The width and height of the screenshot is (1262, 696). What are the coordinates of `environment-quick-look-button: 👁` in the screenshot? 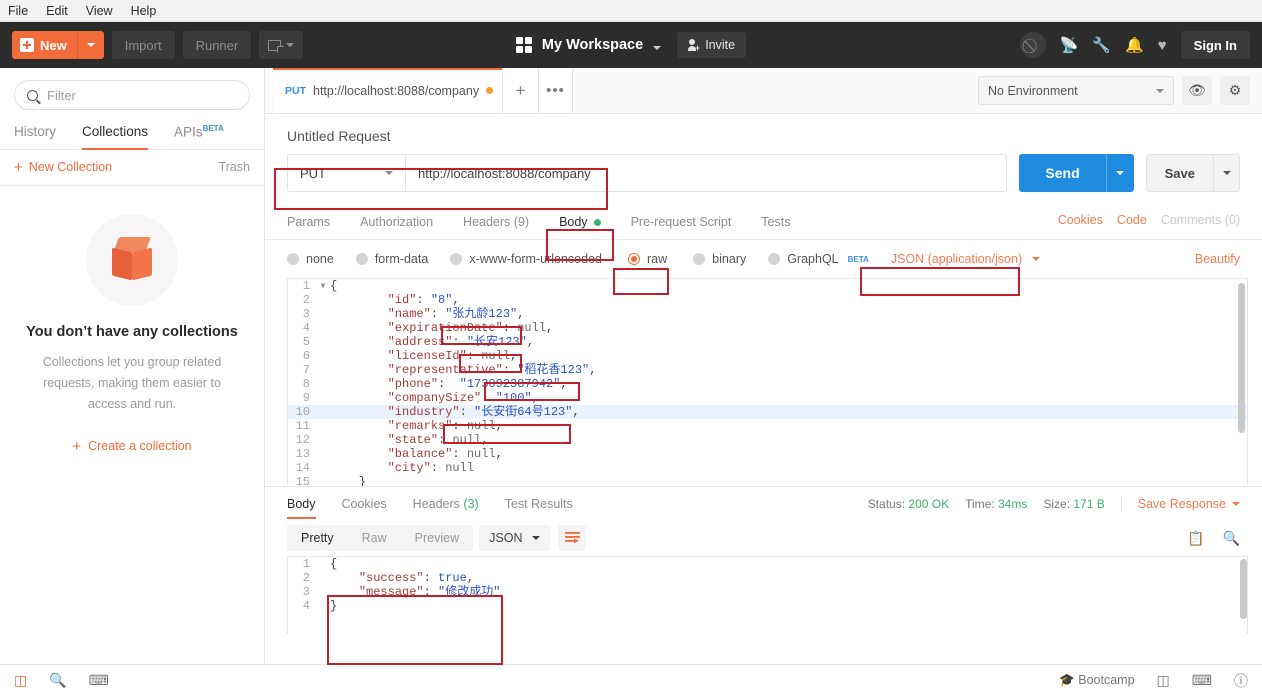 It's located at (1197, 90).